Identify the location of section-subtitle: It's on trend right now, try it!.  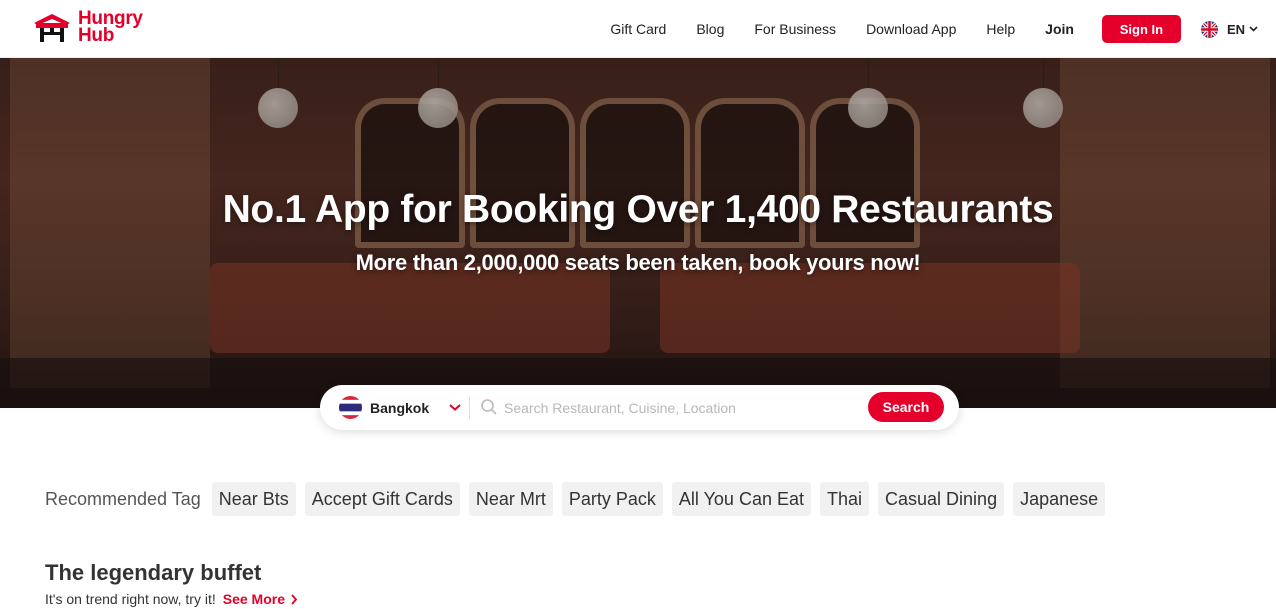
(130, 599).